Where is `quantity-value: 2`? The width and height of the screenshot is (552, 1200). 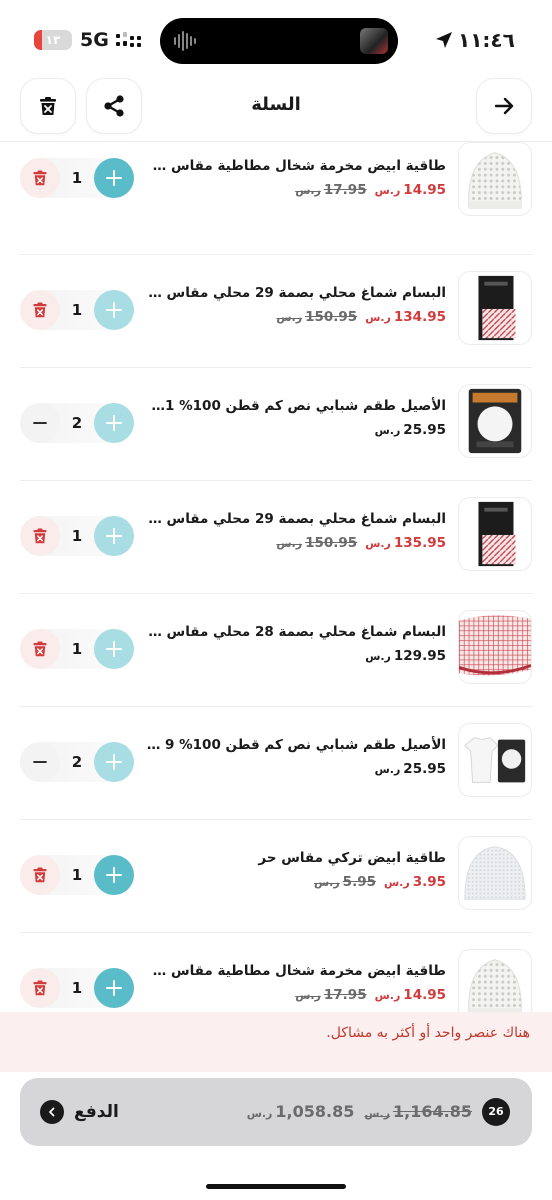
quantity-value: 2 is located at coordinates (77, 762).